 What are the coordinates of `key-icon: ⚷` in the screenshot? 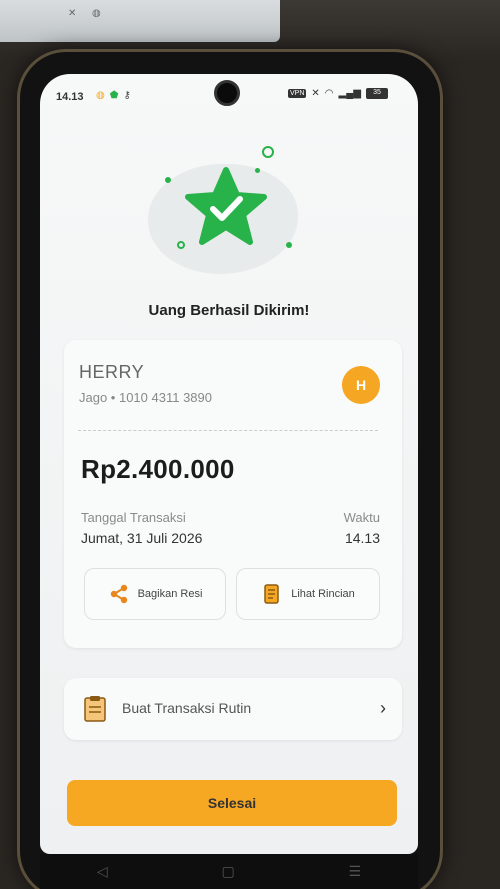 It's located at (127, 95).